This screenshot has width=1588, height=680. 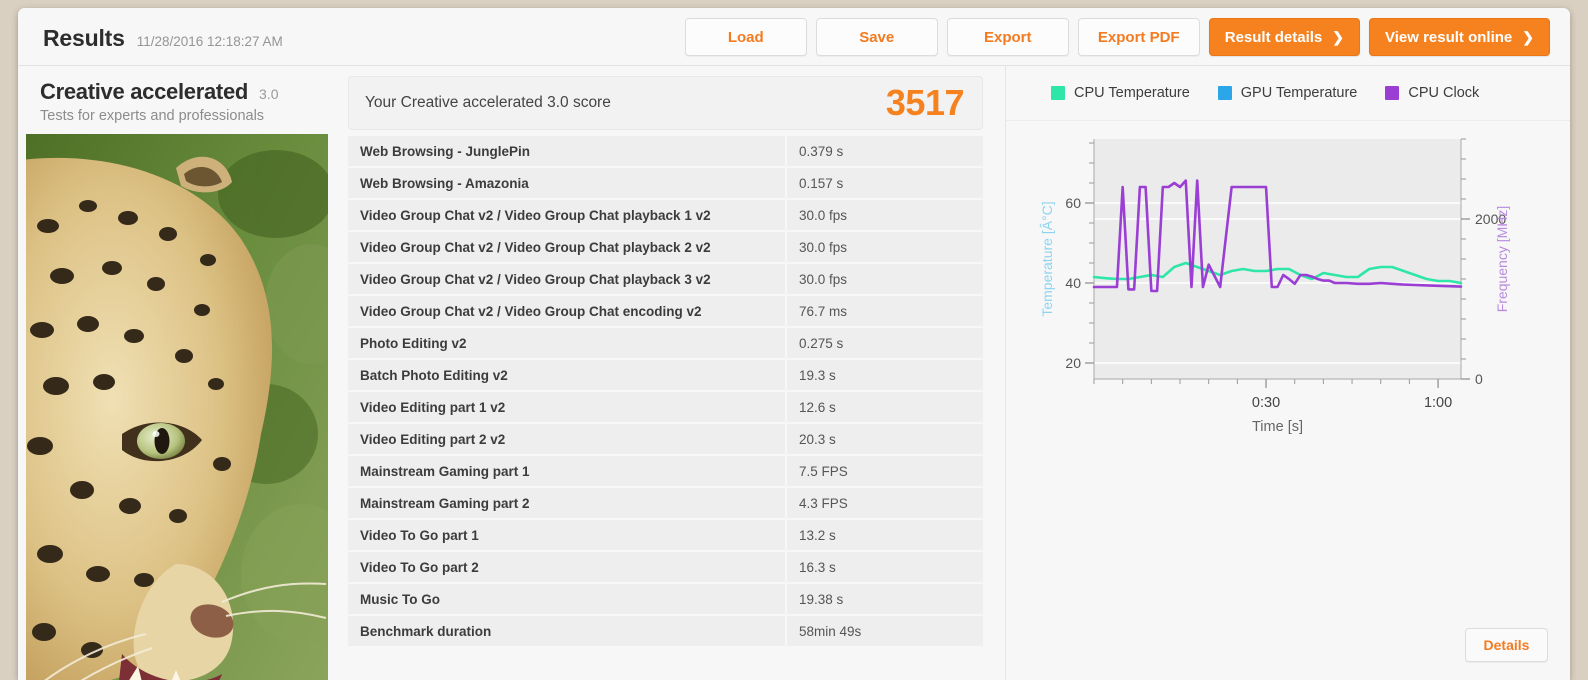 I want to click on result-value: 4.3 FPS, so click(x=884, y=503).